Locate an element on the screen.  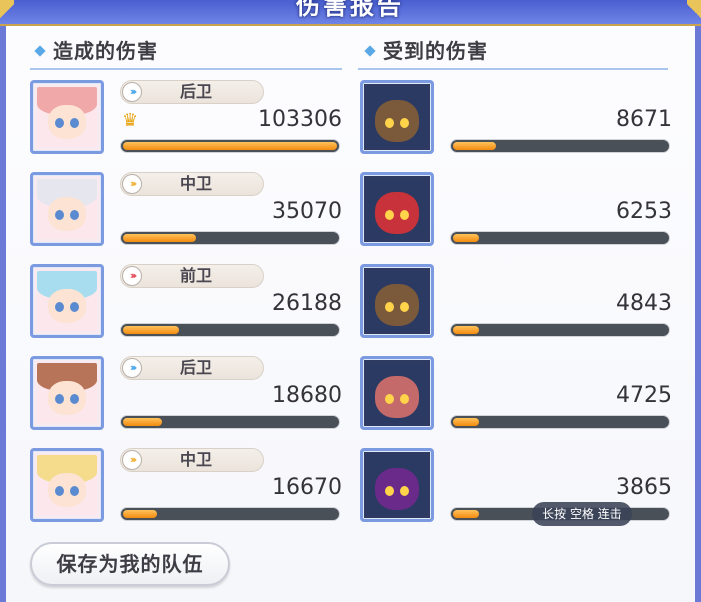
corner-ornament-left is located at coordinates (7, 11).